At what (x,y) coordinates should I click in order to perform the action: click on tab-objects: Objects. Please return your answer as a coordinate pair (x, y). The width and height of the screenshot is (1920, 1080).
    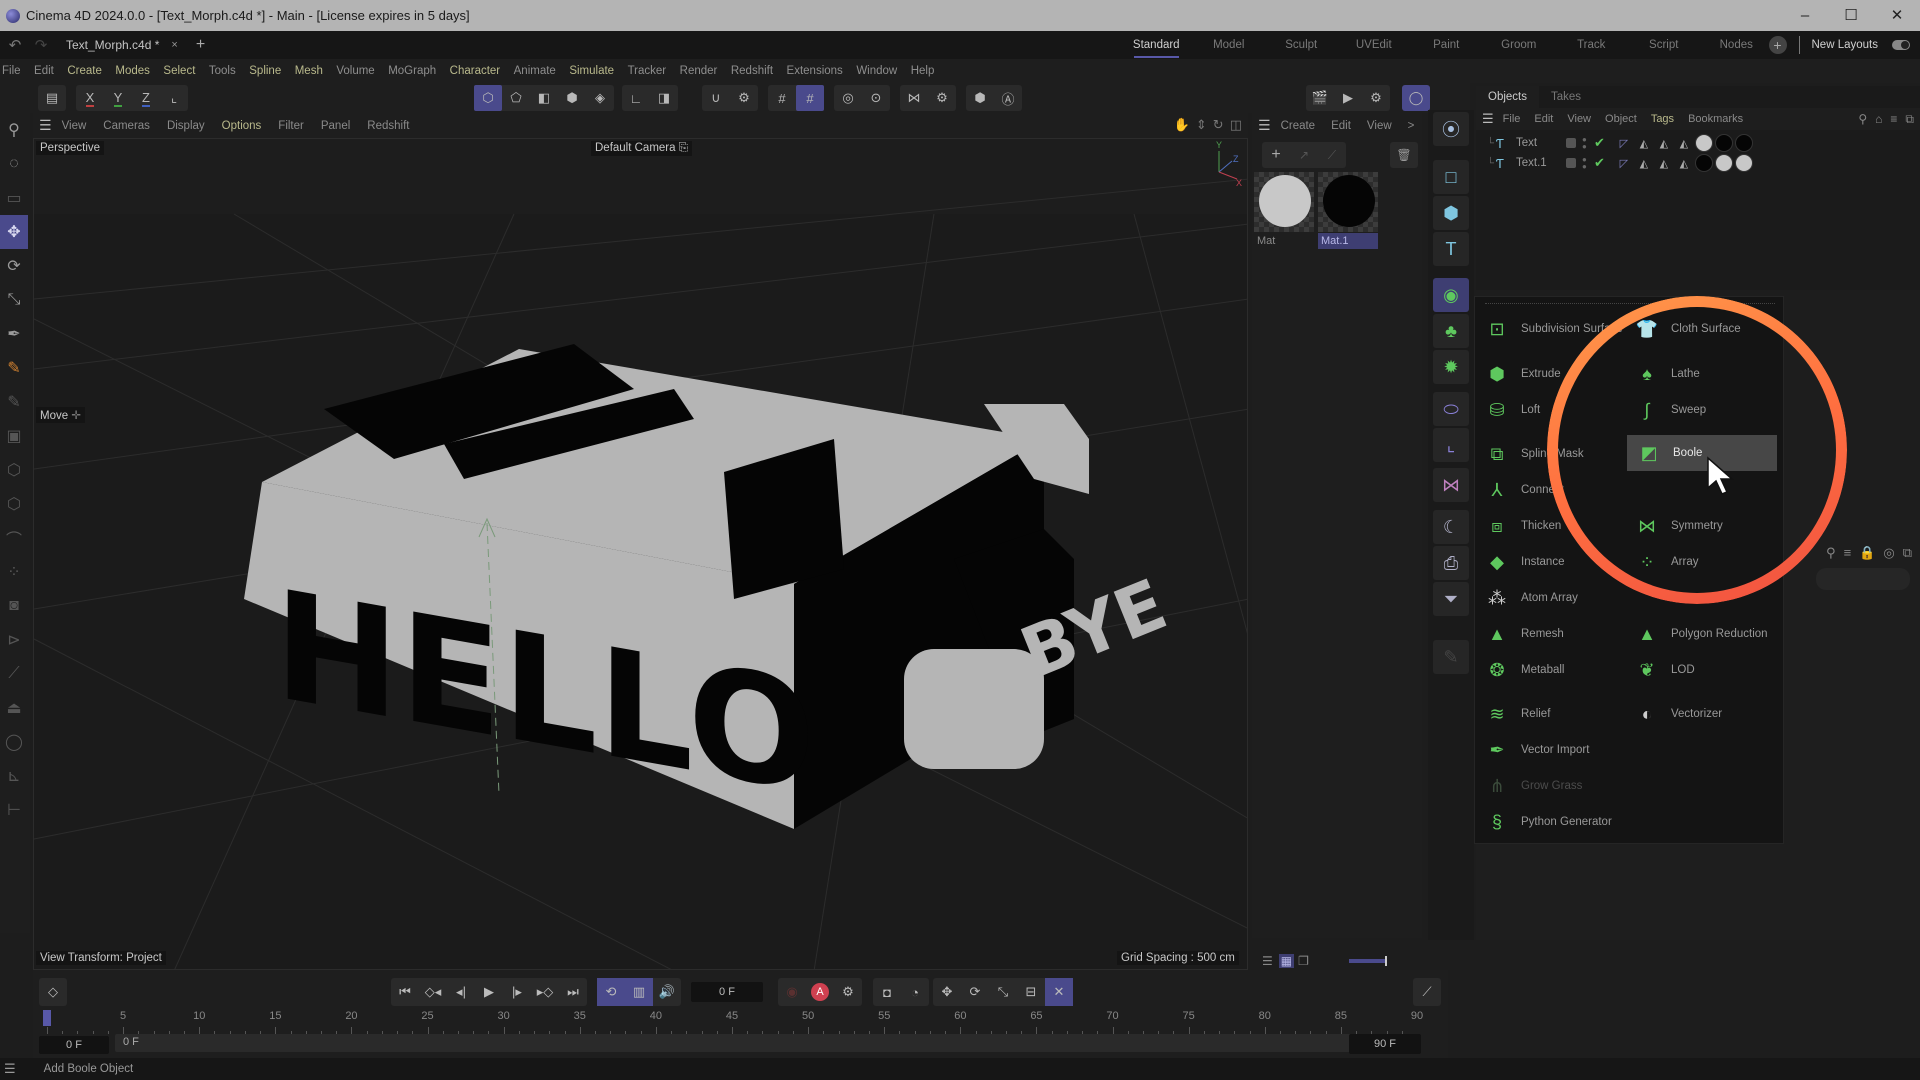
    Looking at the image, I should click on (1507, 97).